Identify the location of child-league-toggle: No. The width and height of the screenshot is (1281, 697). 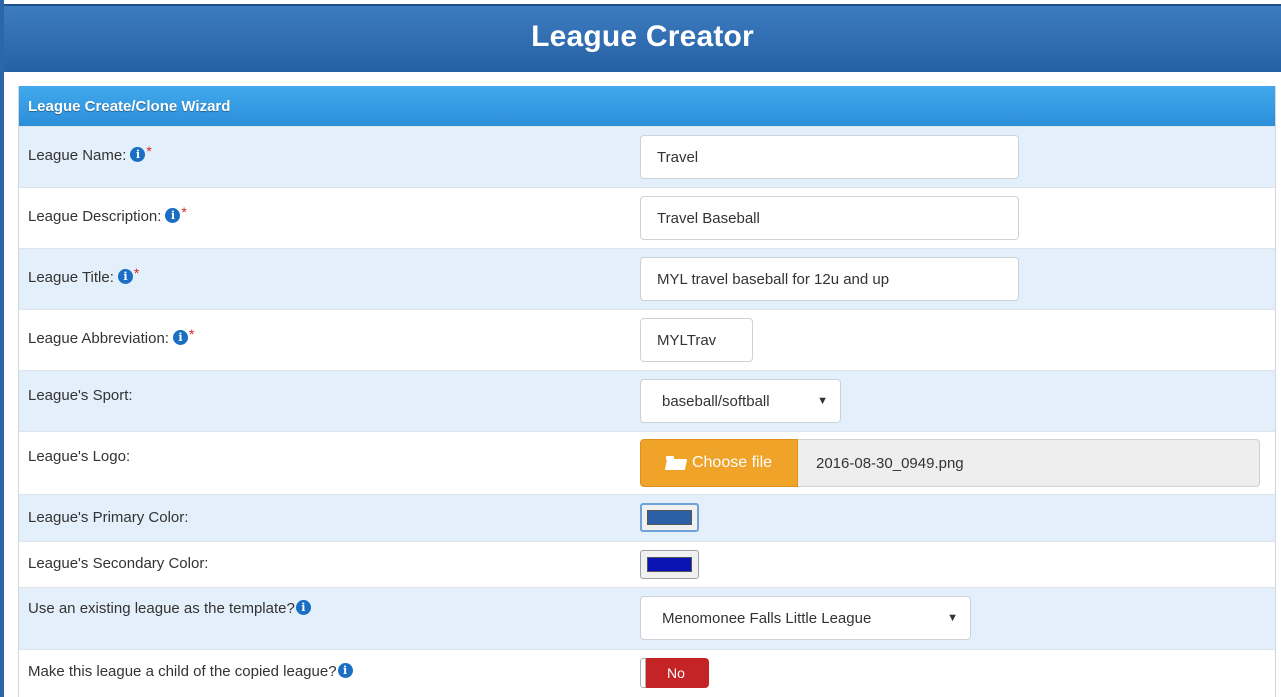
(674, 673).